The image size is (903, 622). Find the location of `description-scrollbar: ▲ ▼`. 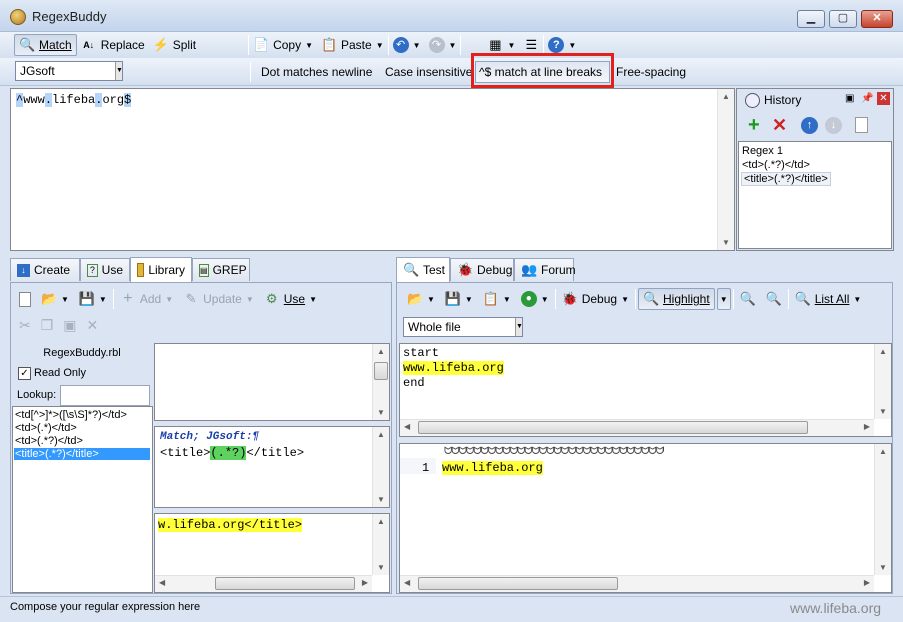

description-scrollbar: ▲ ▼ is located at coordinates (380, 382).